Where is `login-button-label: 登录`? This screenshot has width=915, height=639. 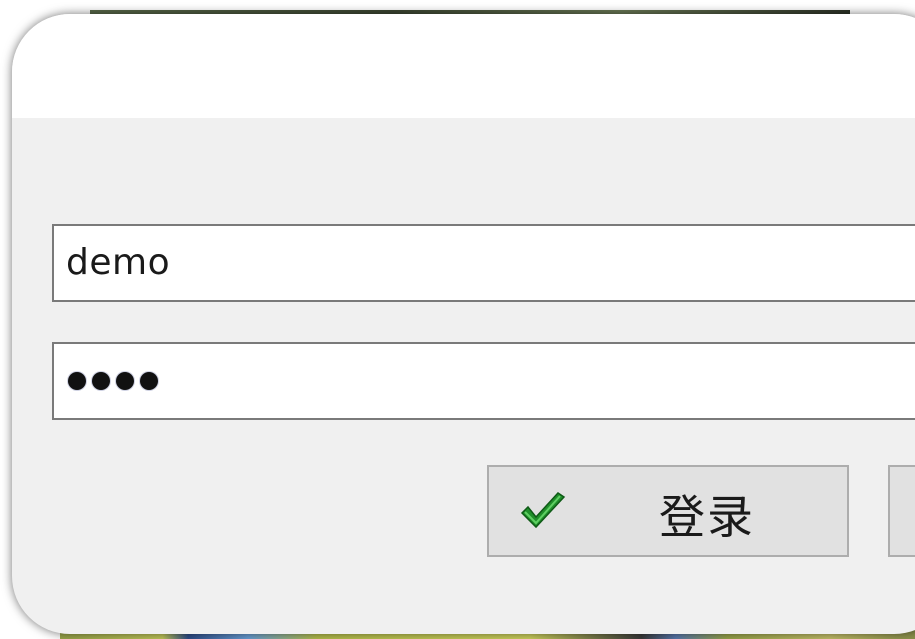 login-button-label: 登录 is located at coordinates (707, 517).